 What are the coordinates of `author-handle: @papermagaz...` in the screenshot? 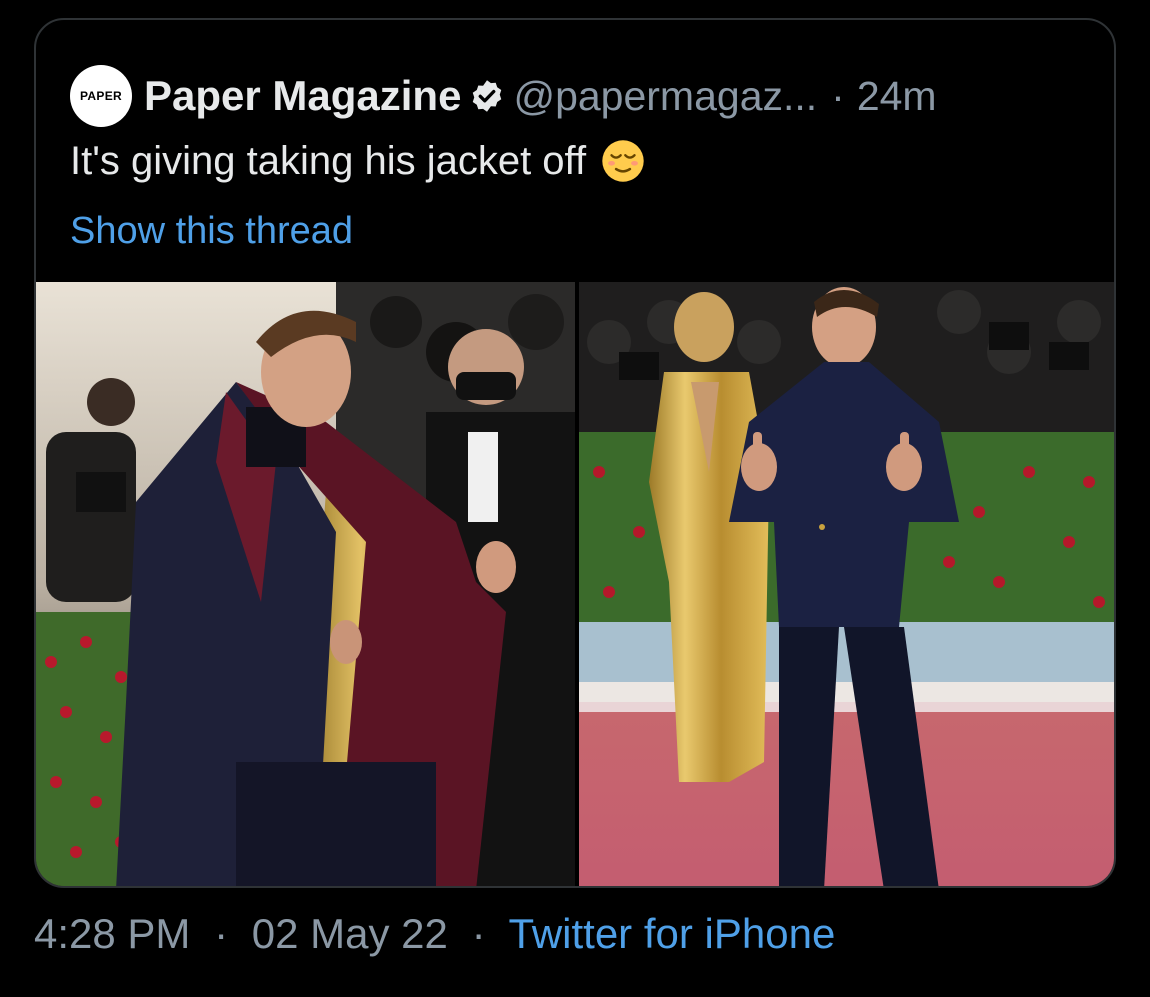 It's located at (665, 96).